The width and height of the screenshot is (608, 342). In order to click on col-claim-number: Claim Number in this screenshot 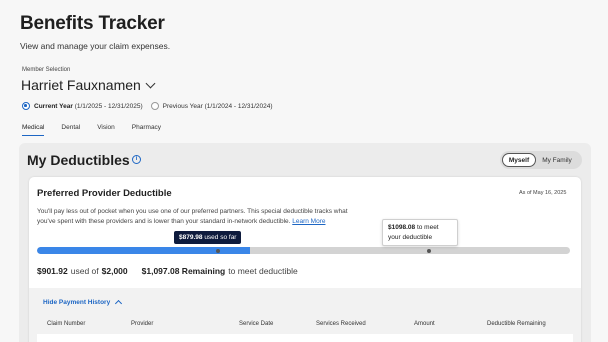, I will do `click(66, 324)`.